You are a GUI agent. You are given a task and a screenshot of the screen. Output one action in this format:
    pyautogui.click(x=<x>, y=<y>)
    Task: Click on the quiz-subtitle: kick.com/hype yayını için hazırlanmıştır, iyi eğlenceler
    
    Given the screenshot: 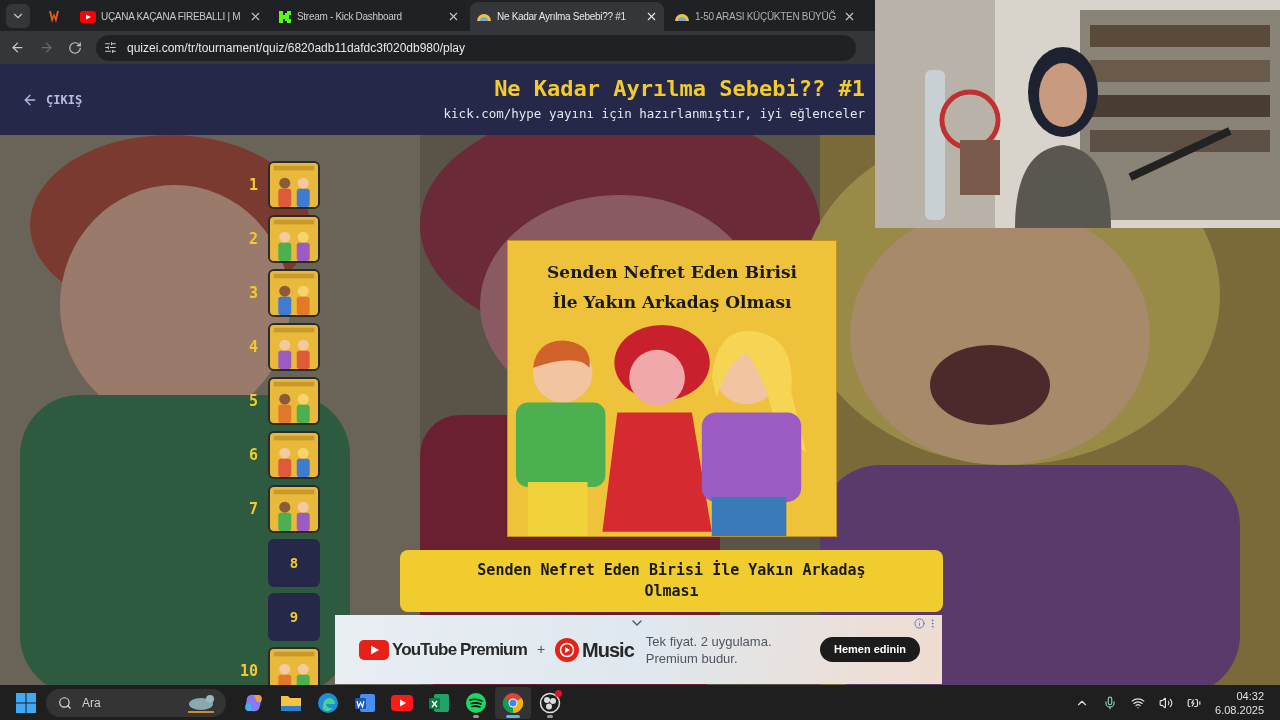 What is the action you would take?
    pyautogui.click(x=654, y=114)
    